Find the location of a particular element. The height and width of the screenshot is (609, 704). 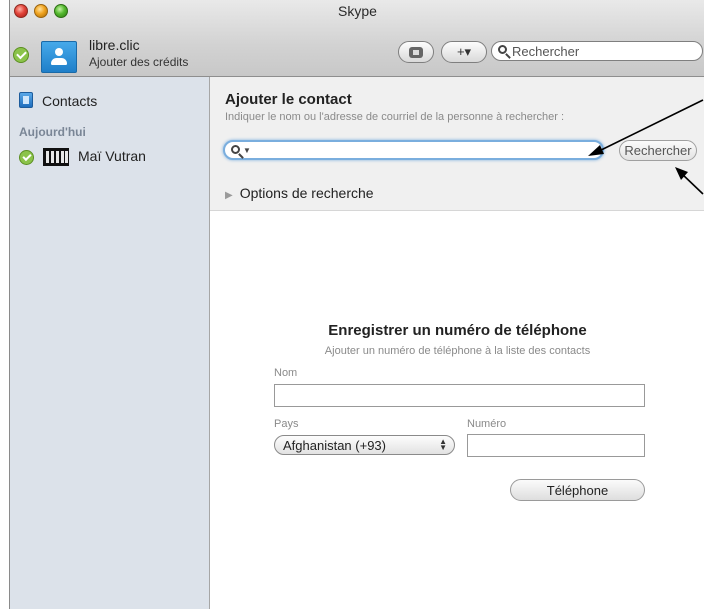

number-input is located at coordinates (556, 445).